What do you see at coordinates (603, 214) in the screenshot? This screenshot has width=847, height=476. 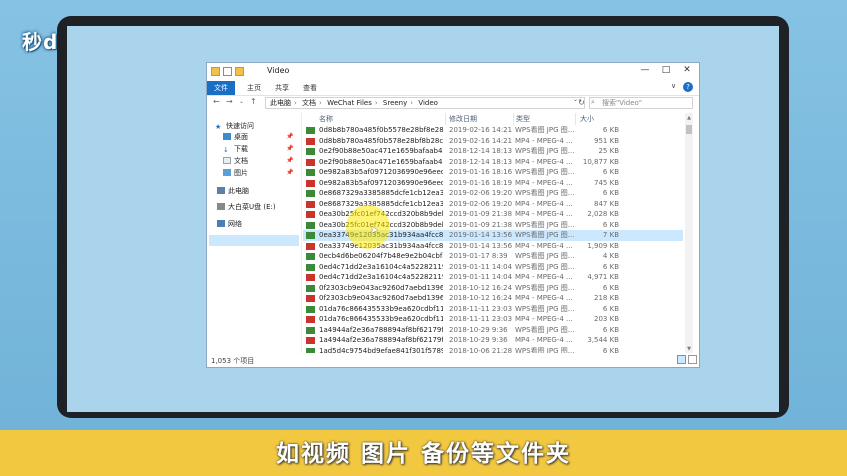 I see `file-size: 2,028 KB` at bounding box center [603, 214].